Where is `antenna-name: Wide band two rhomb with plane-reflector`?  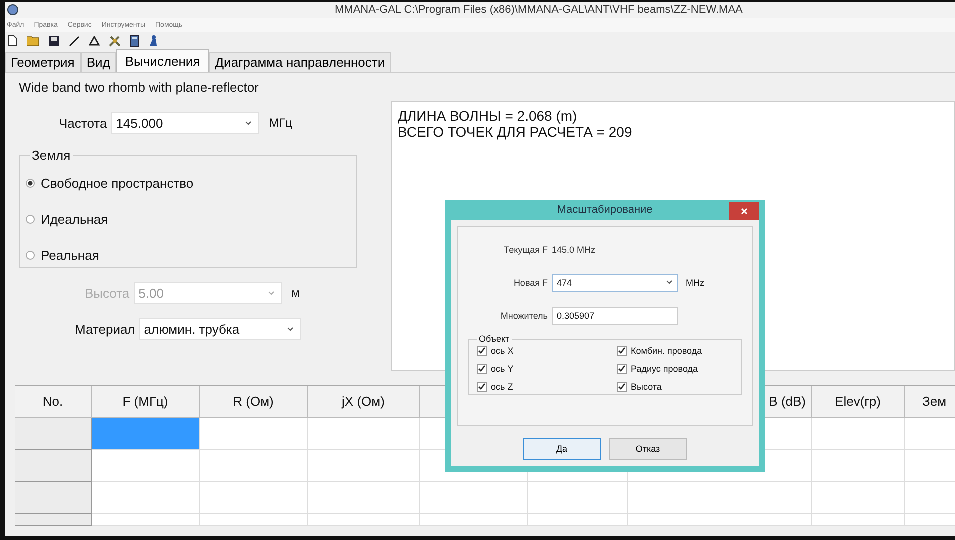
antenna-name: Wide band two rhomb with plane-reflector is located at coordinates (139, 88).